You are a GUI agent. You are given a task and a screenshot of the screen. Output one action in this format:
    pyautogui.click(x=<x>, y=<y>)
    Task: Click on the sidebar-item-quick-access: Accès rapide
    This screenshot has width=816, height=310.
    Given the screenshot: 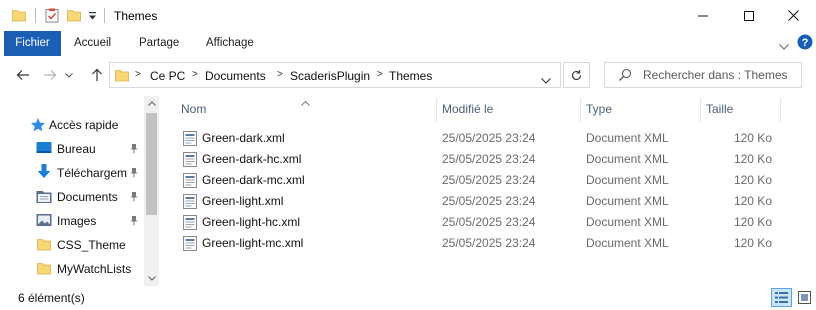 What is the action you would take?
    pyautogui.click(x=72, y=125)
    